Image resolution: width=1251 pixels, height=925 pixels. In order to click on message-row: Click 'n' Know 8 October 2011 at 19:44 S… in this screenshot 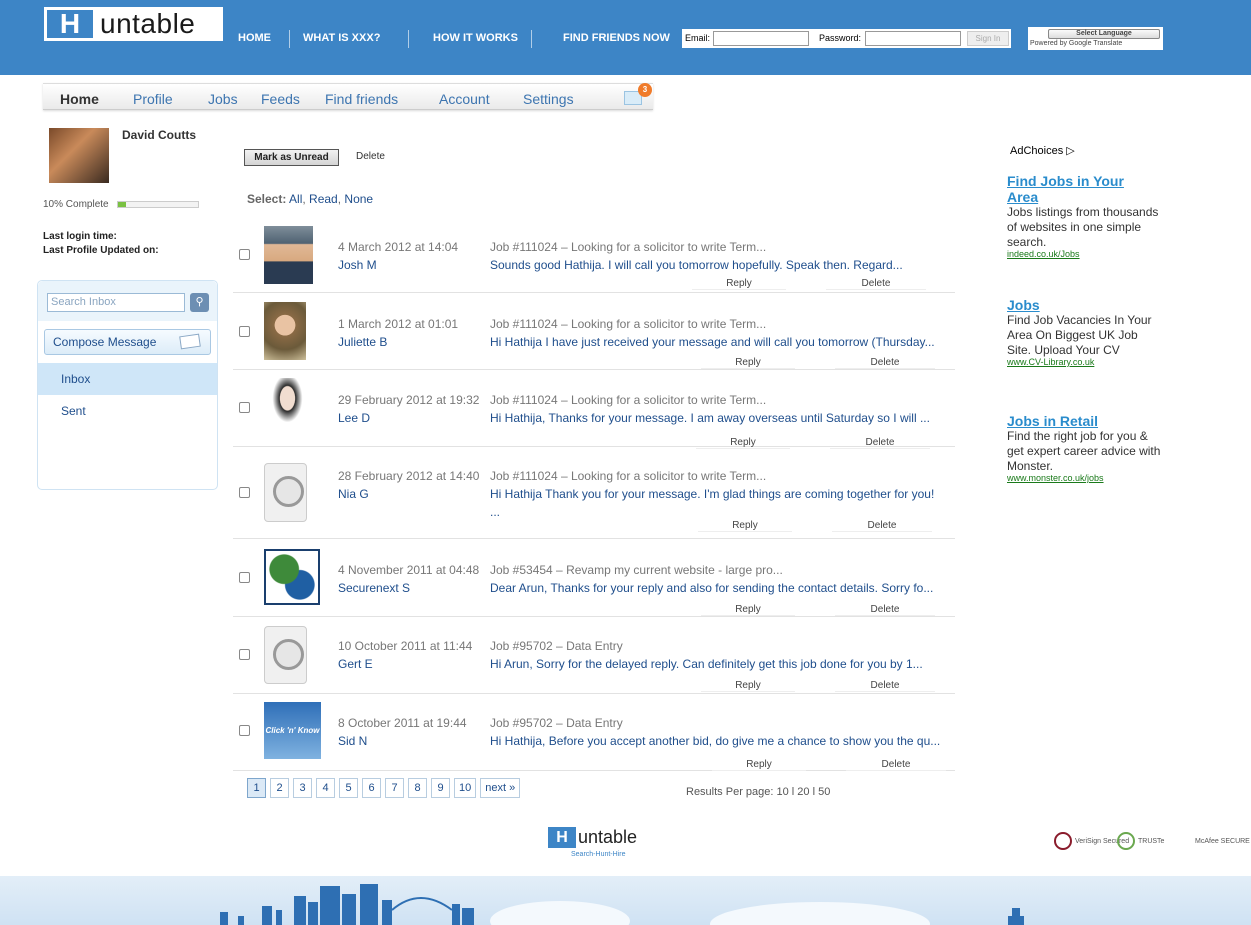, I will do `click(594, 732)`.